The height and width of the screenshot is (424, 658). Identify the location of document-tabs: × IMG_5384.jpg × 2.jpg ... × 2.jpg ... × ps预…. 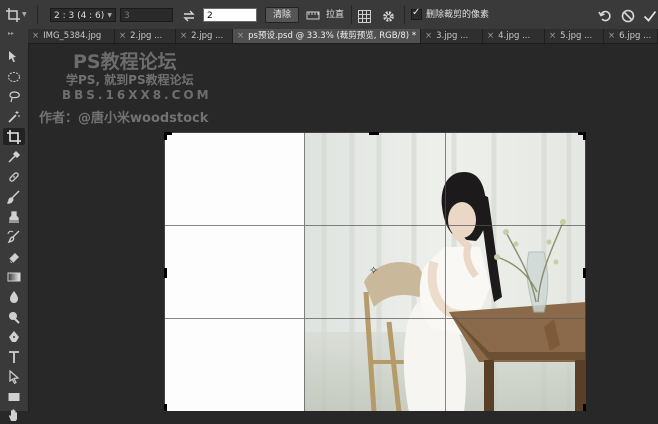
(343, 36).